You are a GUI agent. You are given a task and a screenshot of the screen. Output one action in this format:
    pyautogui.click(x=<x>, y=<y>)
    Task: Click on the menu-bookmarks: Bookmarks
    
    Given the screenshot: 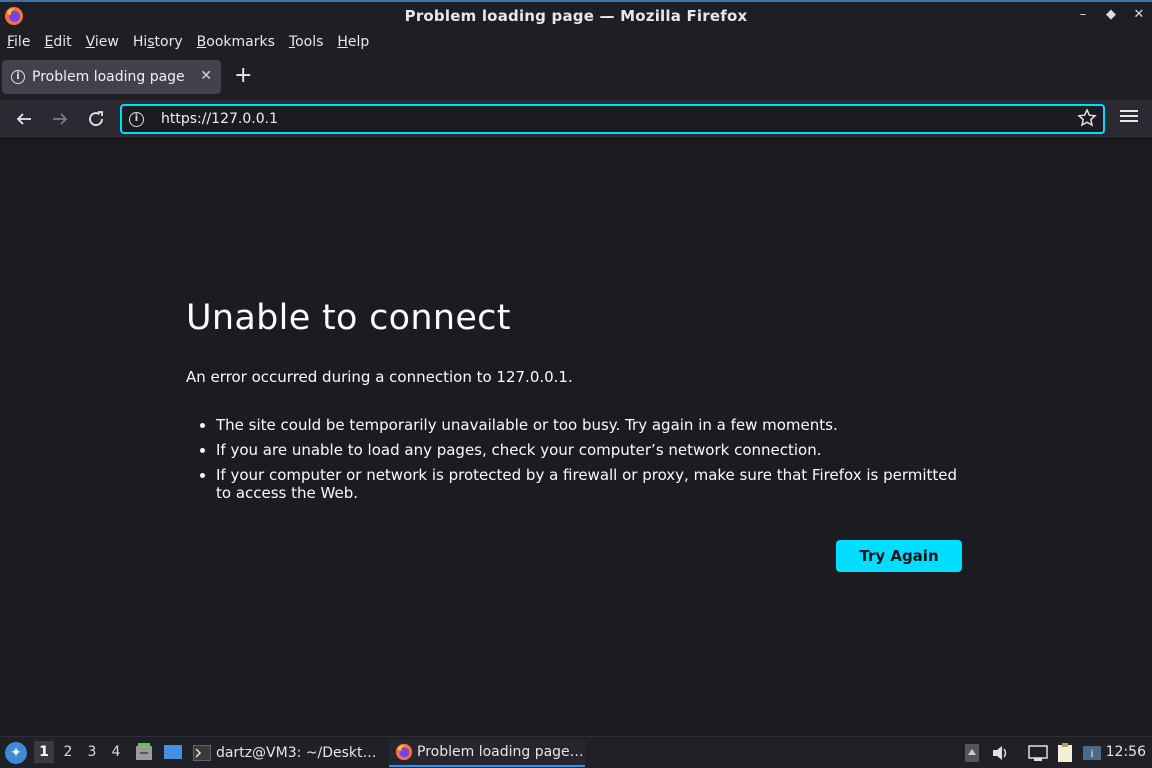 What is the action you would take?
    pyautogui.click(x=236, y=42)
    